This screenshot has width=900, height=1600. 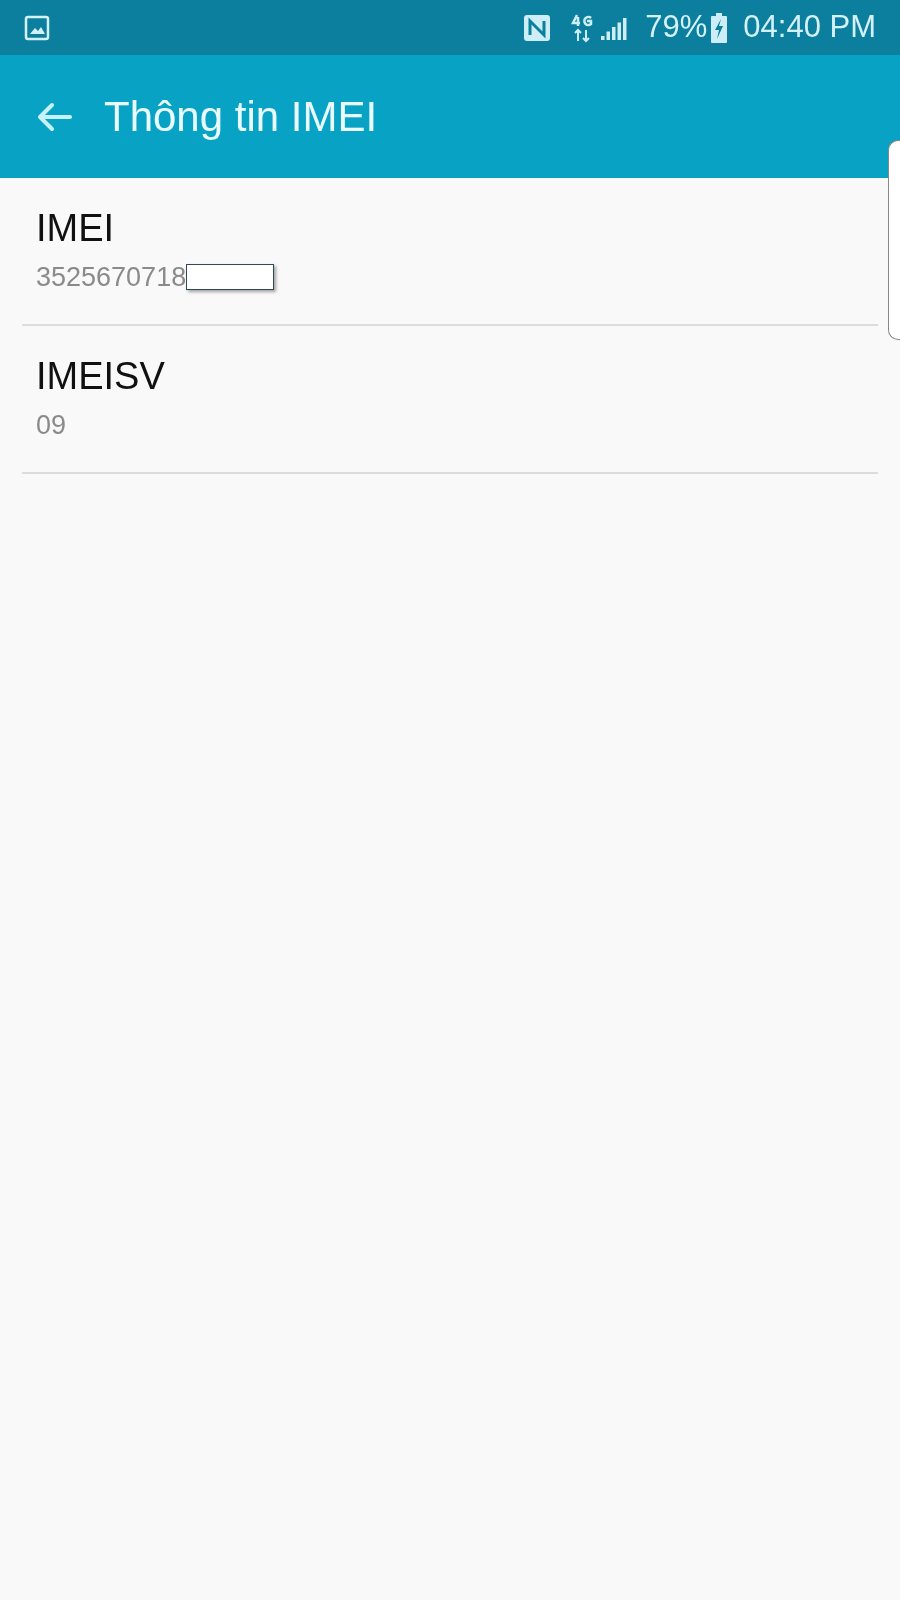 I want to click on back-arrow-icon, so click(x=54, y=116).